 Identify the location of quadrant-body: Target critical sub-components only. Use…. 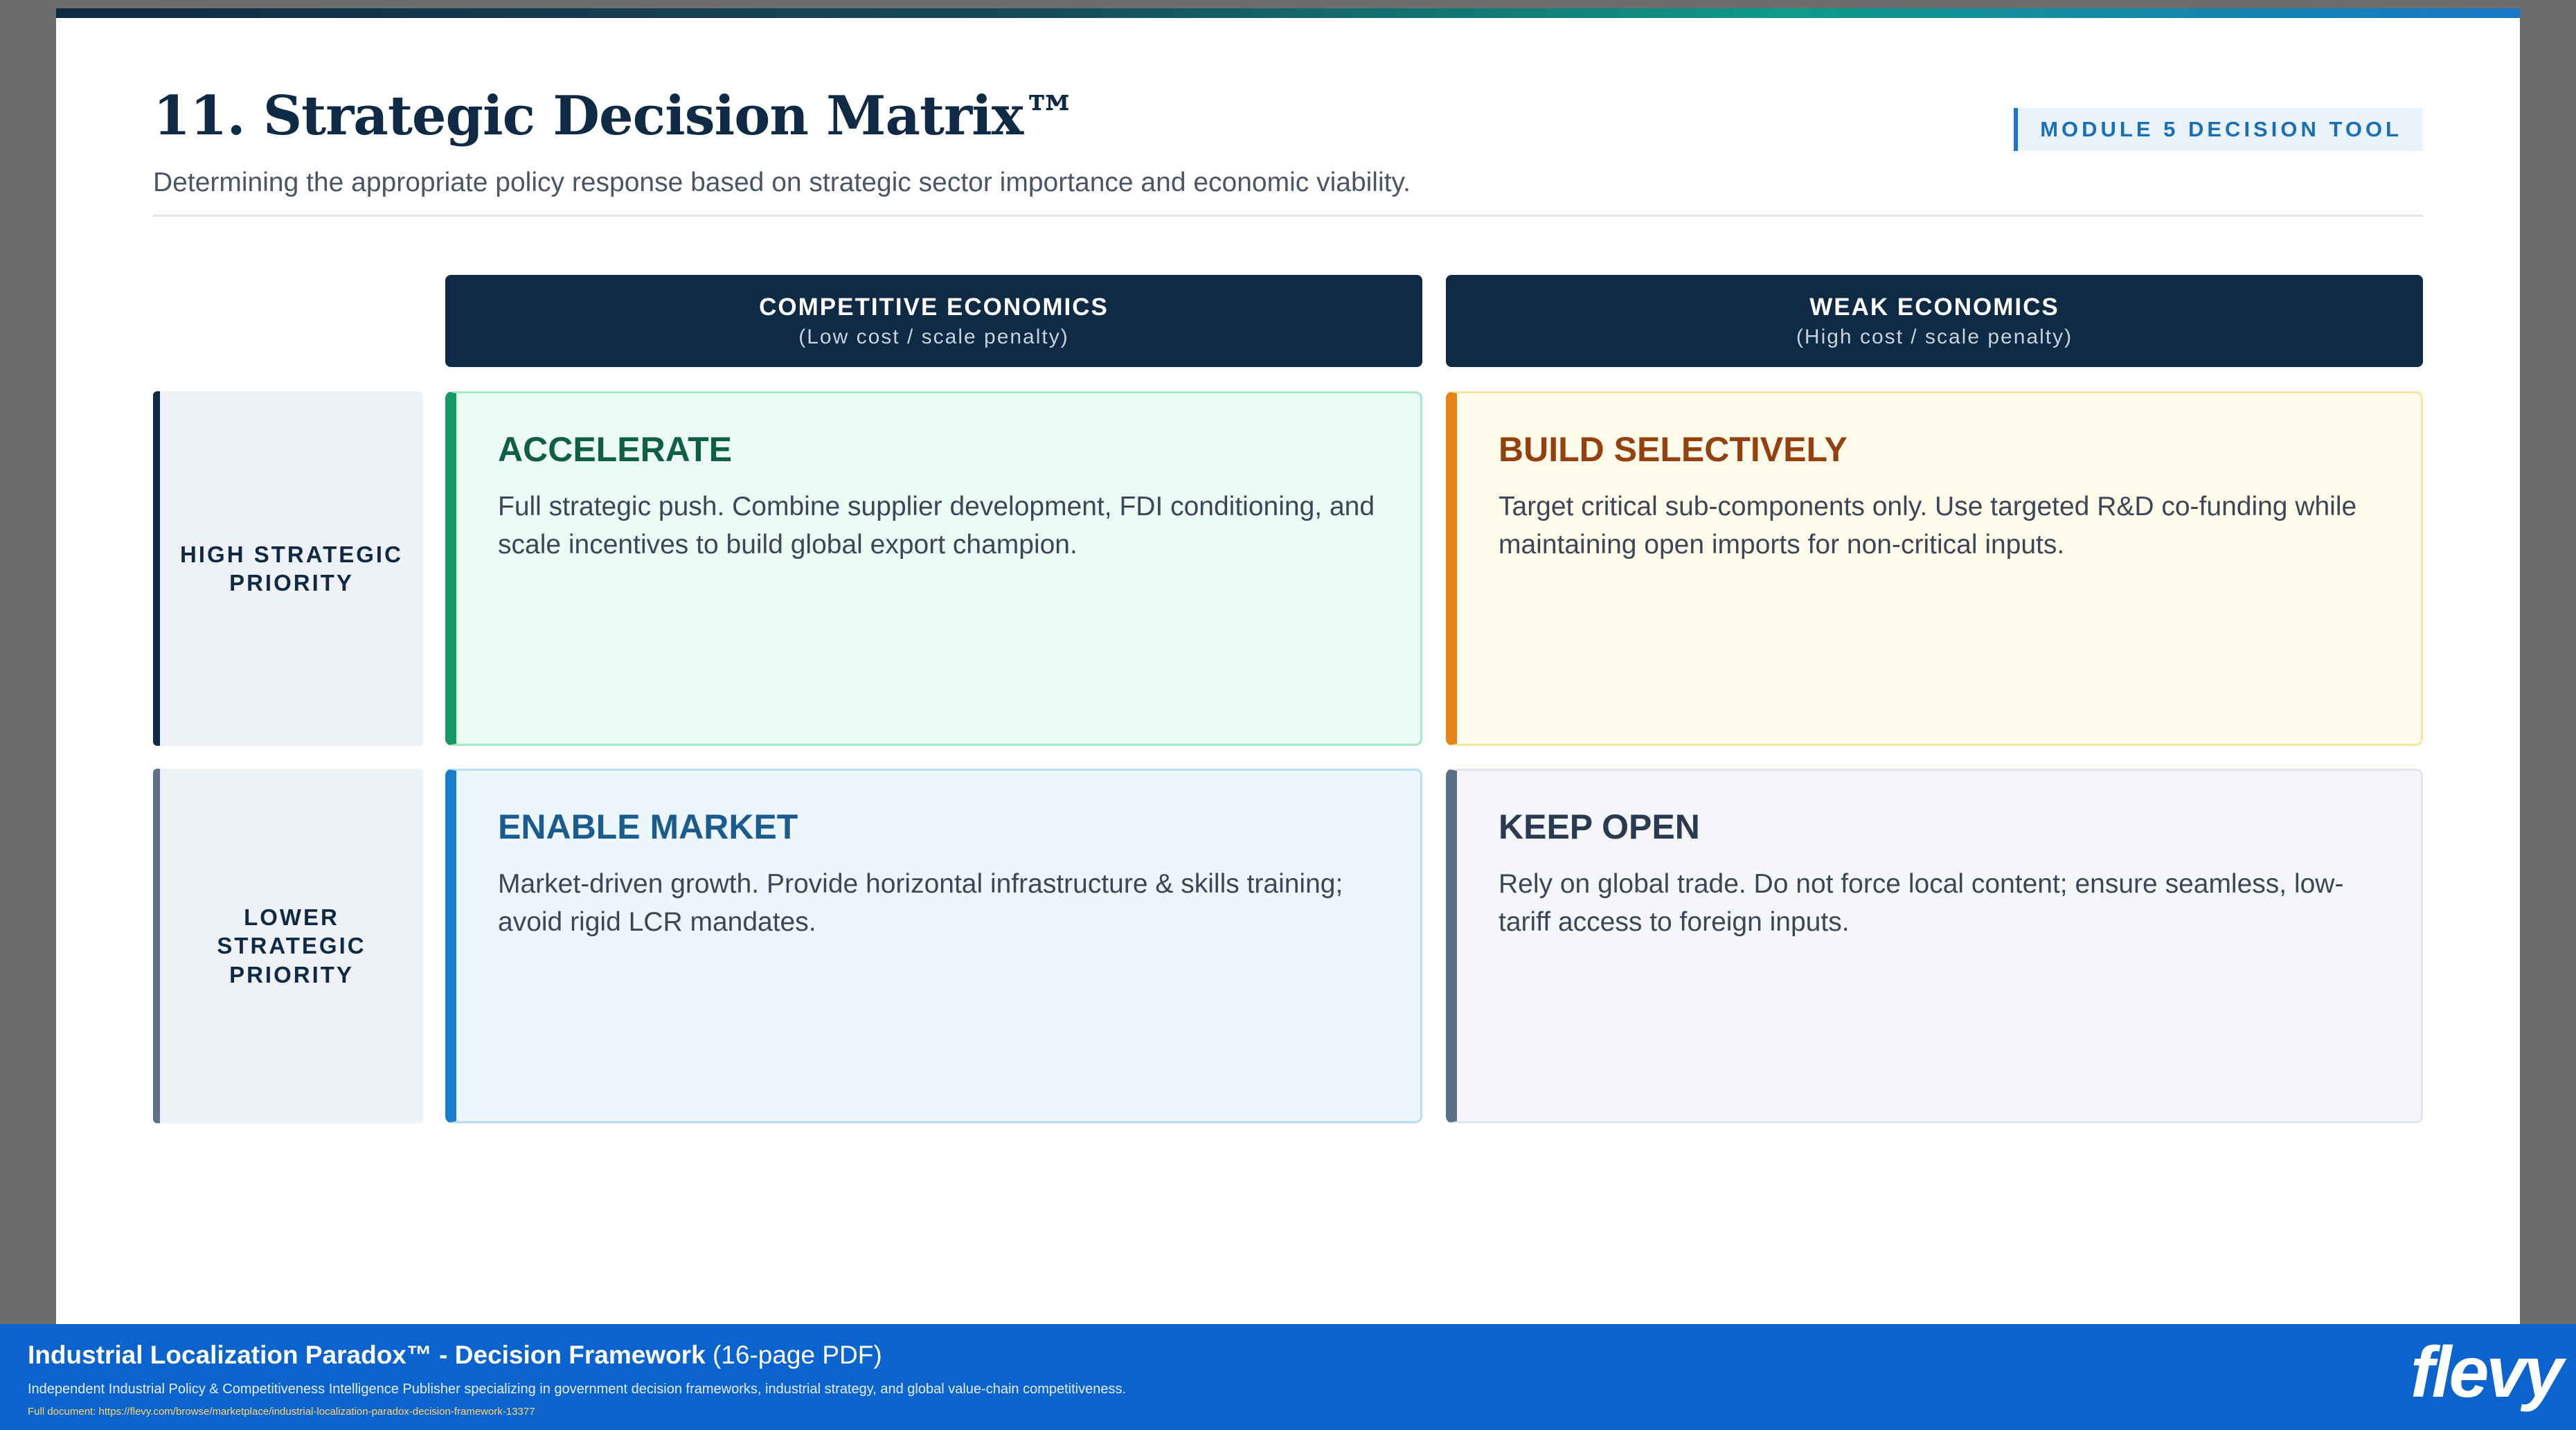
(1928, 526).